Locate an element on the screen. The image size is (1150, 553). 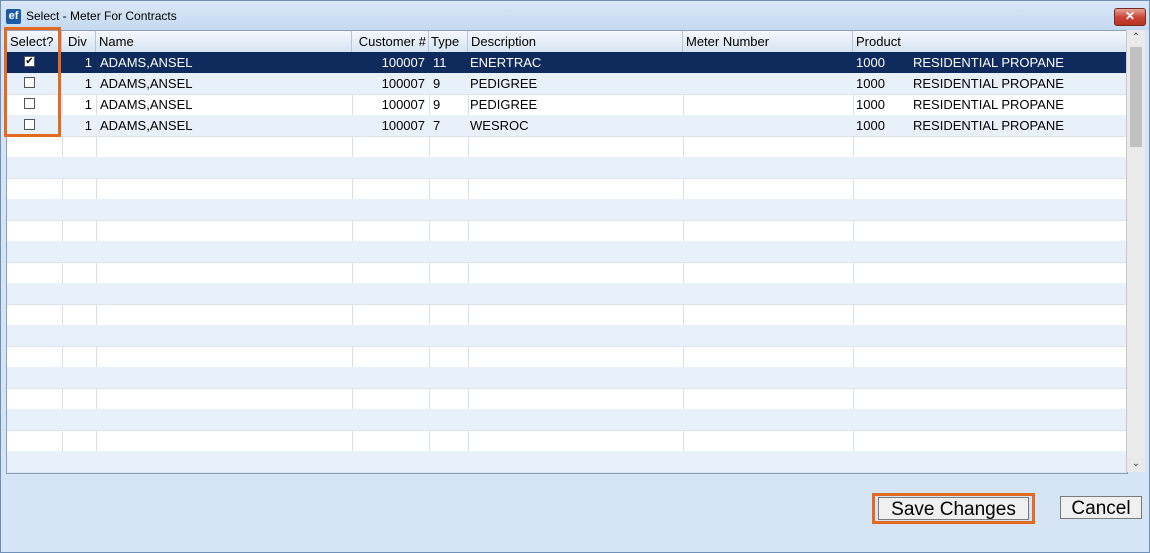
column-header-product: Product is located at coordinates (990, 41).